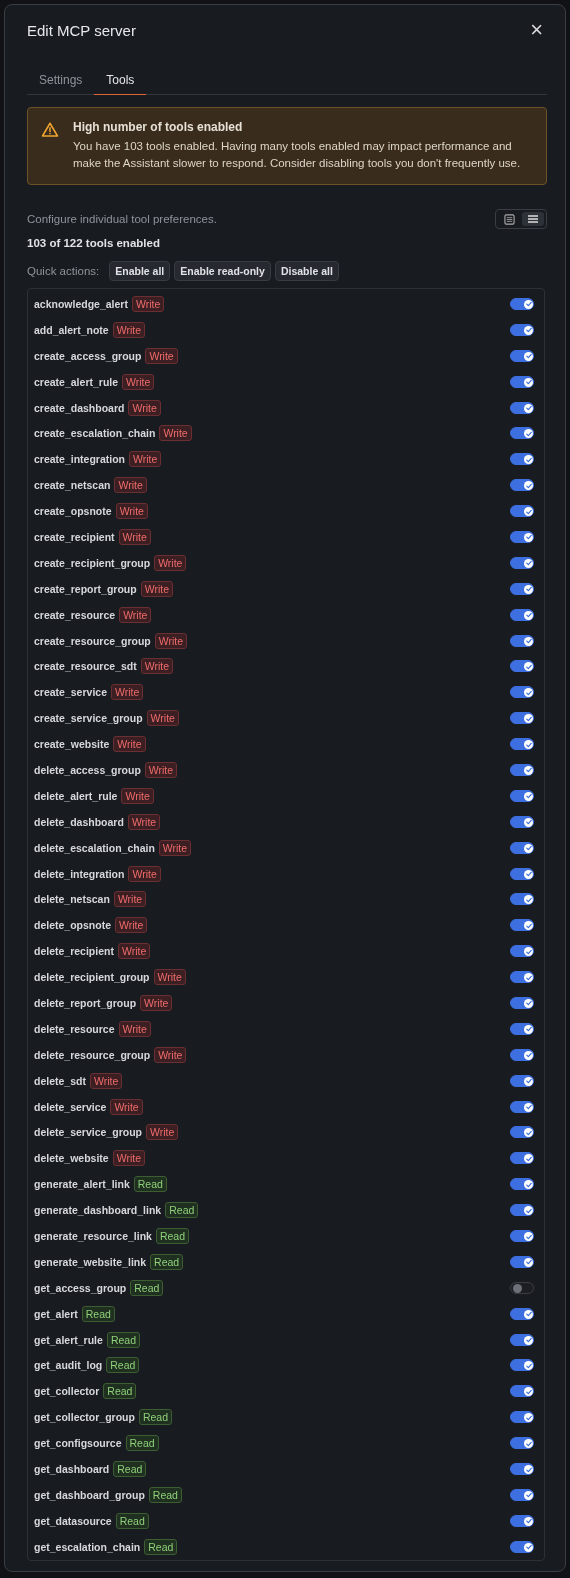  I want to click on tool-name: create_opsnote, so click(73, 511).